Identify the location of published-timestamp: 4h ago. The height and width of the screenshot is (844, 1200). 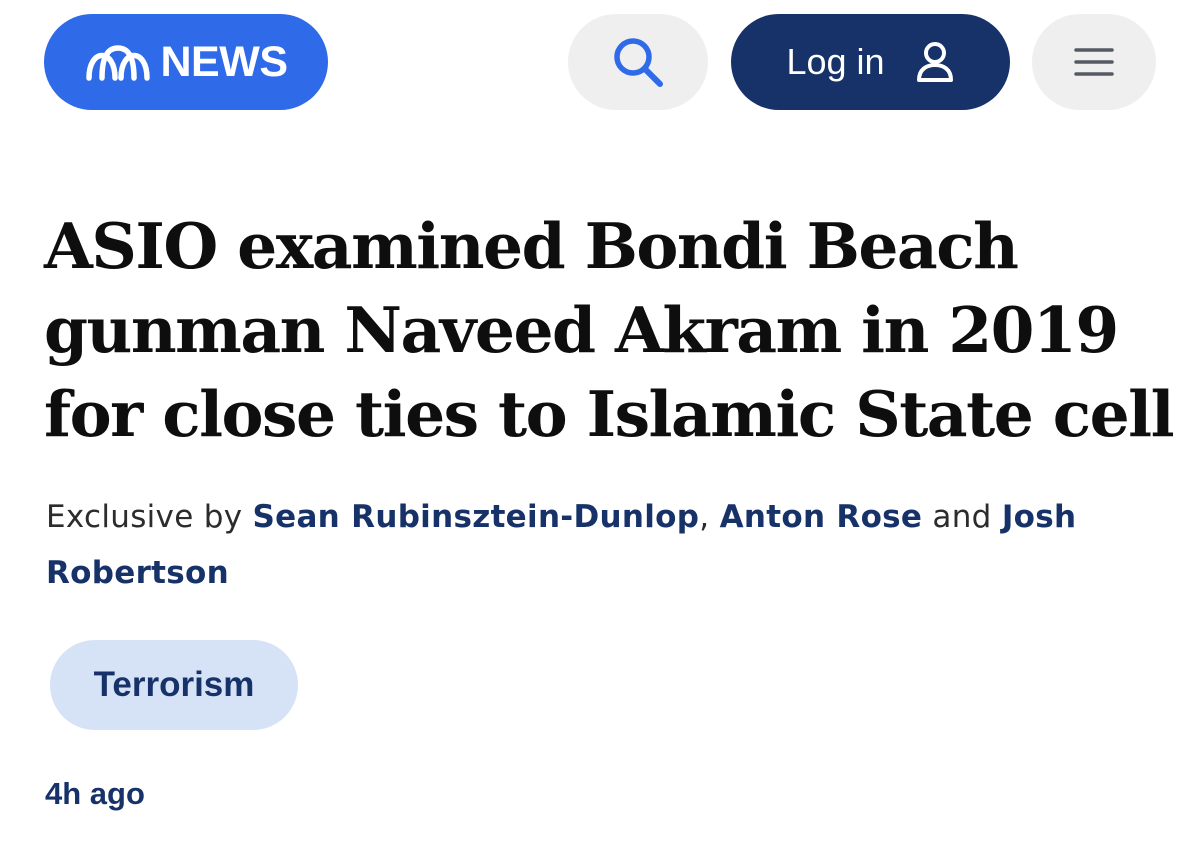
(95, 793).